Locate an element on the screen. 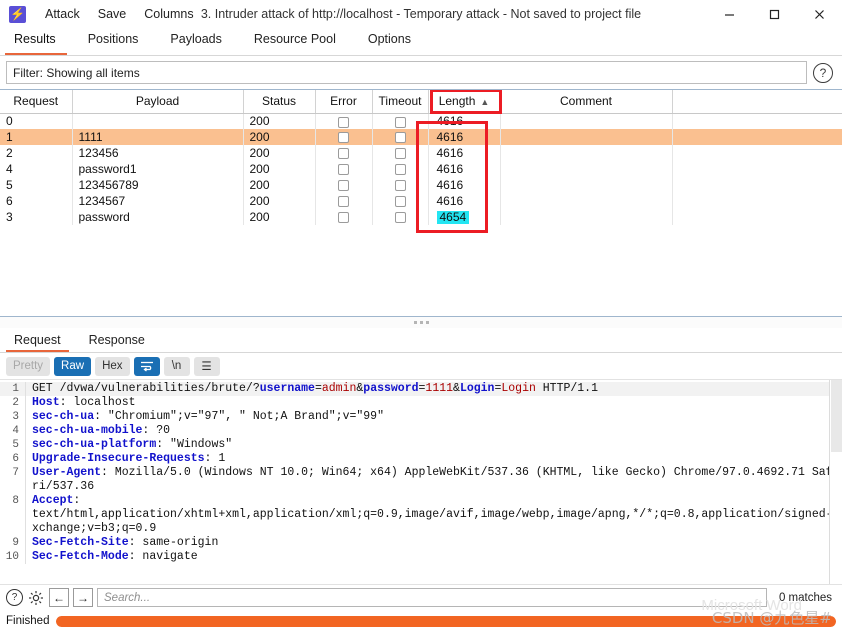 The width and height of the screenshot is (842, 632). line-text: Upgrade-Insecure-Requests: 1 is located at coordinates (129, 458).